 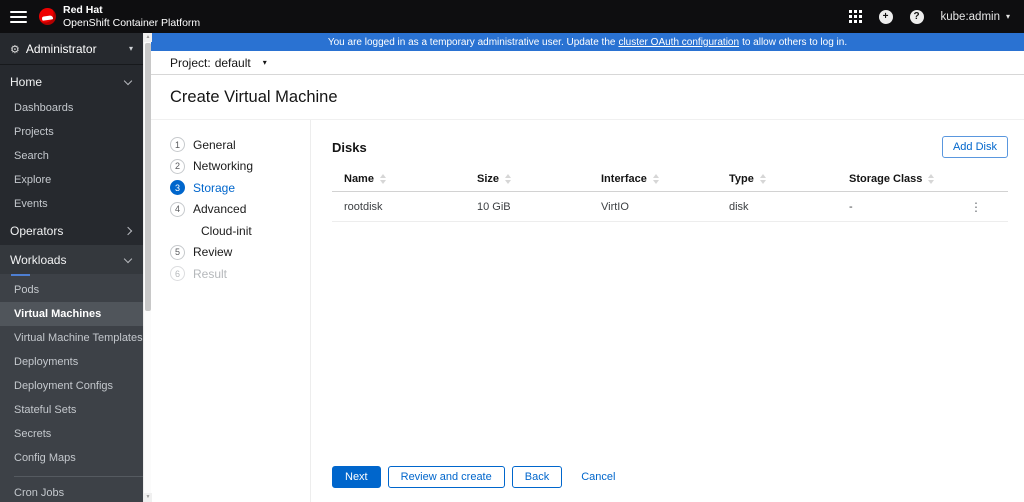 What do you see at coordinates (15, 49) in the screenshot?
I see `gears-icon: ⚙` at bounding box center [15, 49].